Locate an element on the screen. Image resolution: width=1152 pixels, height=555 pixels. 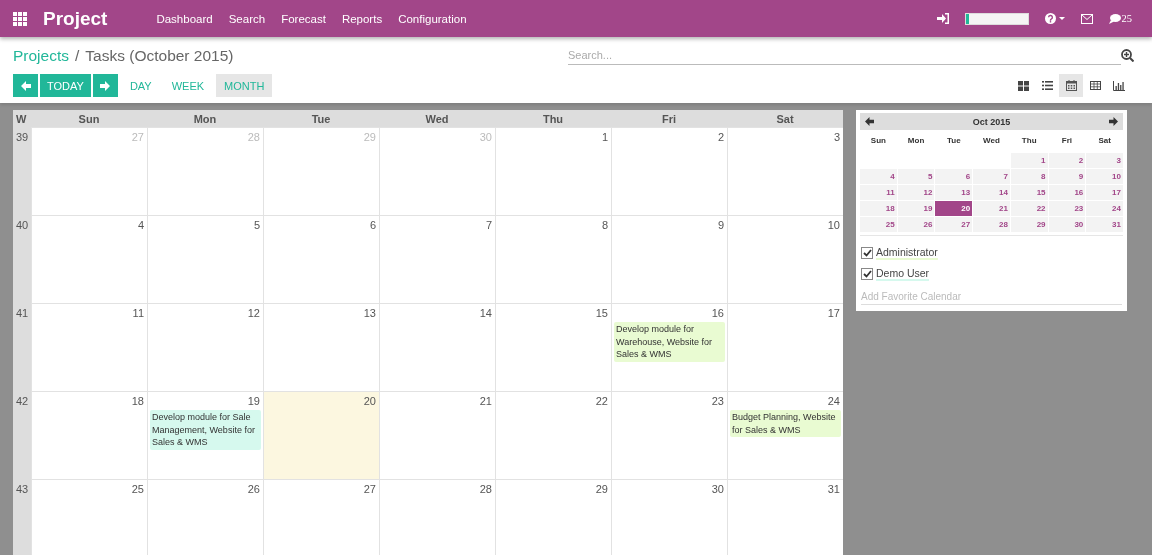
date-button: 17 is located at coordinates (1104, 192).